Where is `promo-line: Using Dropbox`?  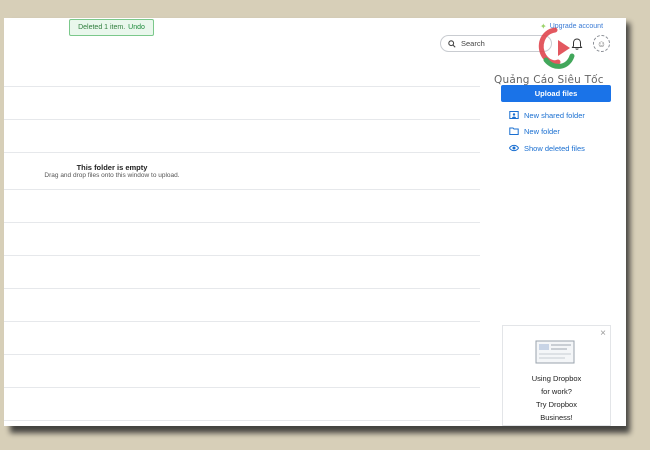 promo-line: Using Dropbox is located at coordinates (556, 378).